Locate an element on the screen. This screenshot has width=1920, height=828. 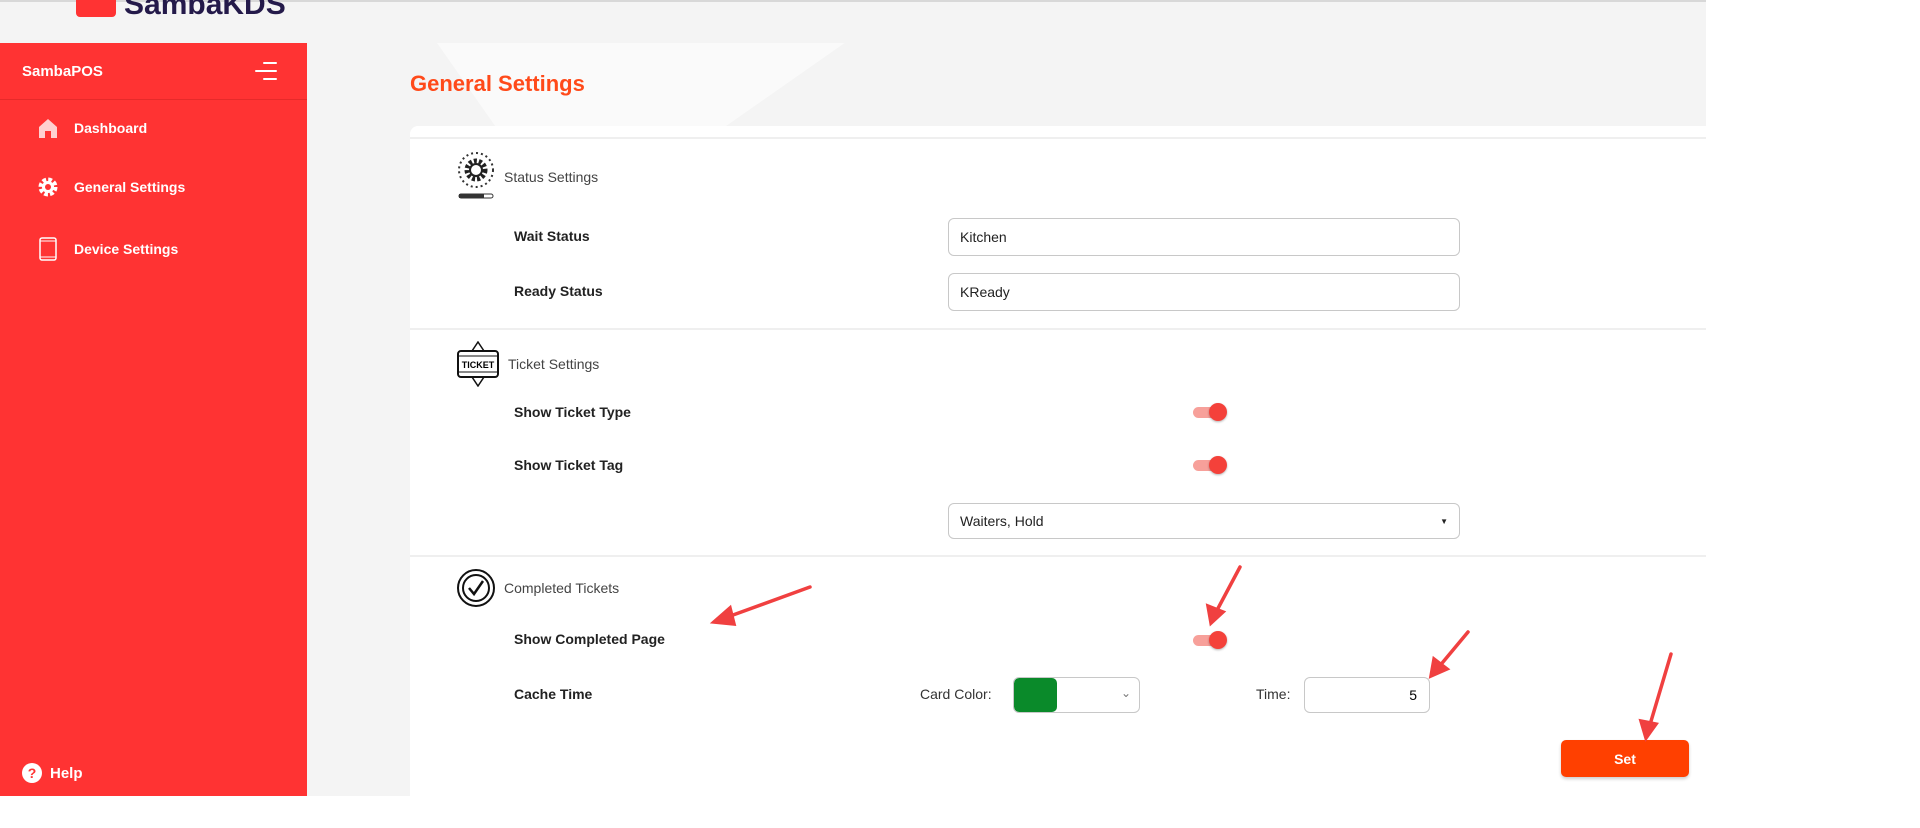
gear-icon is located at coordinates (48, 187).